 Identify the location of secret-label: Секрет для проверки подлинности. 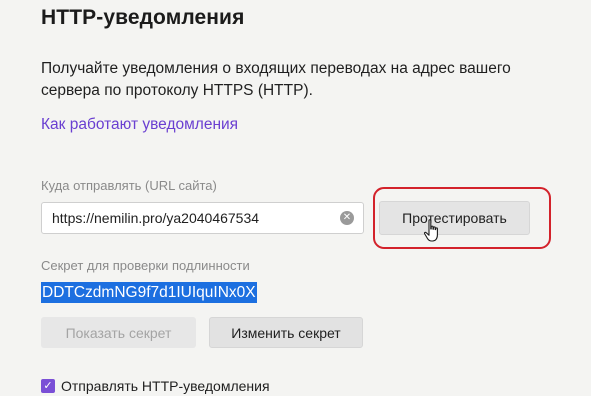
(145, 265).